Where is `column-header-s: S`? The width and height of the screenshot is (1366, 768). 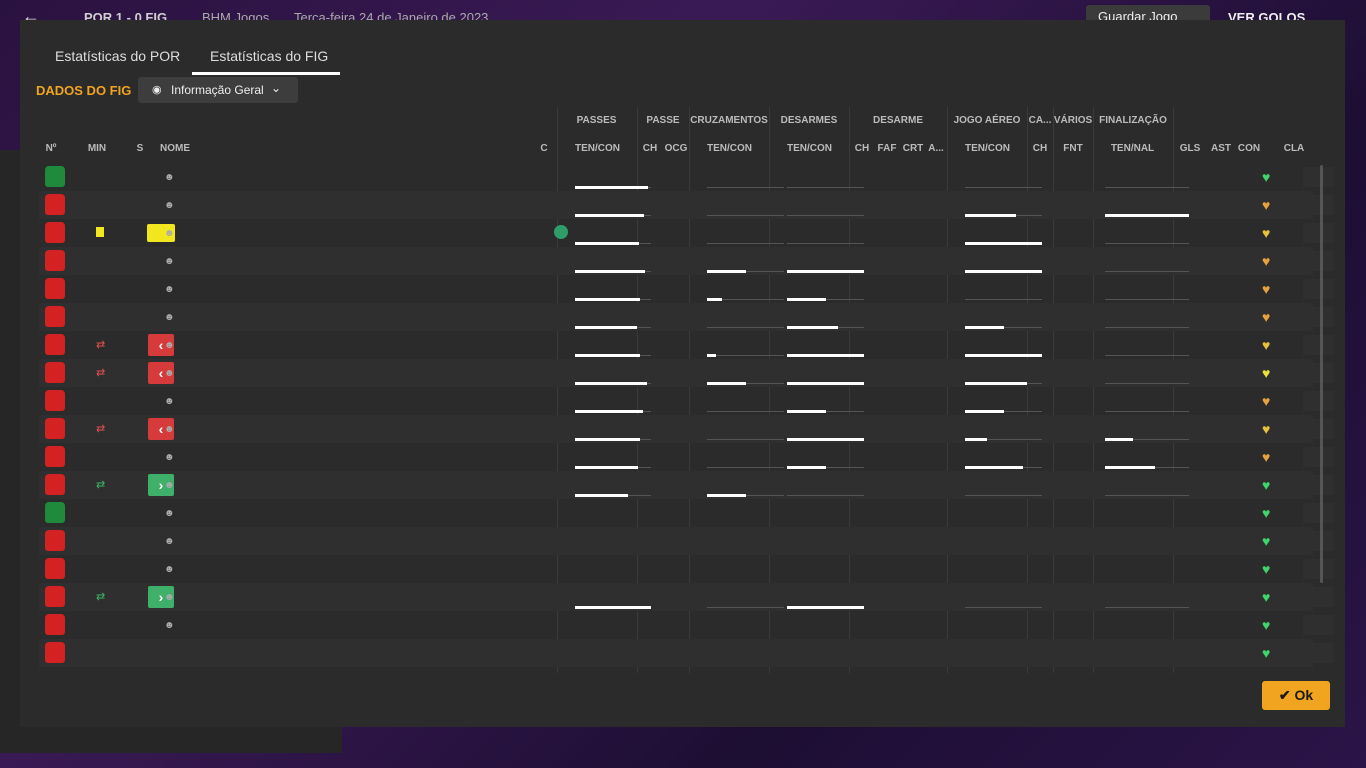 column-header-s: S is located at coordinates (140, 148).